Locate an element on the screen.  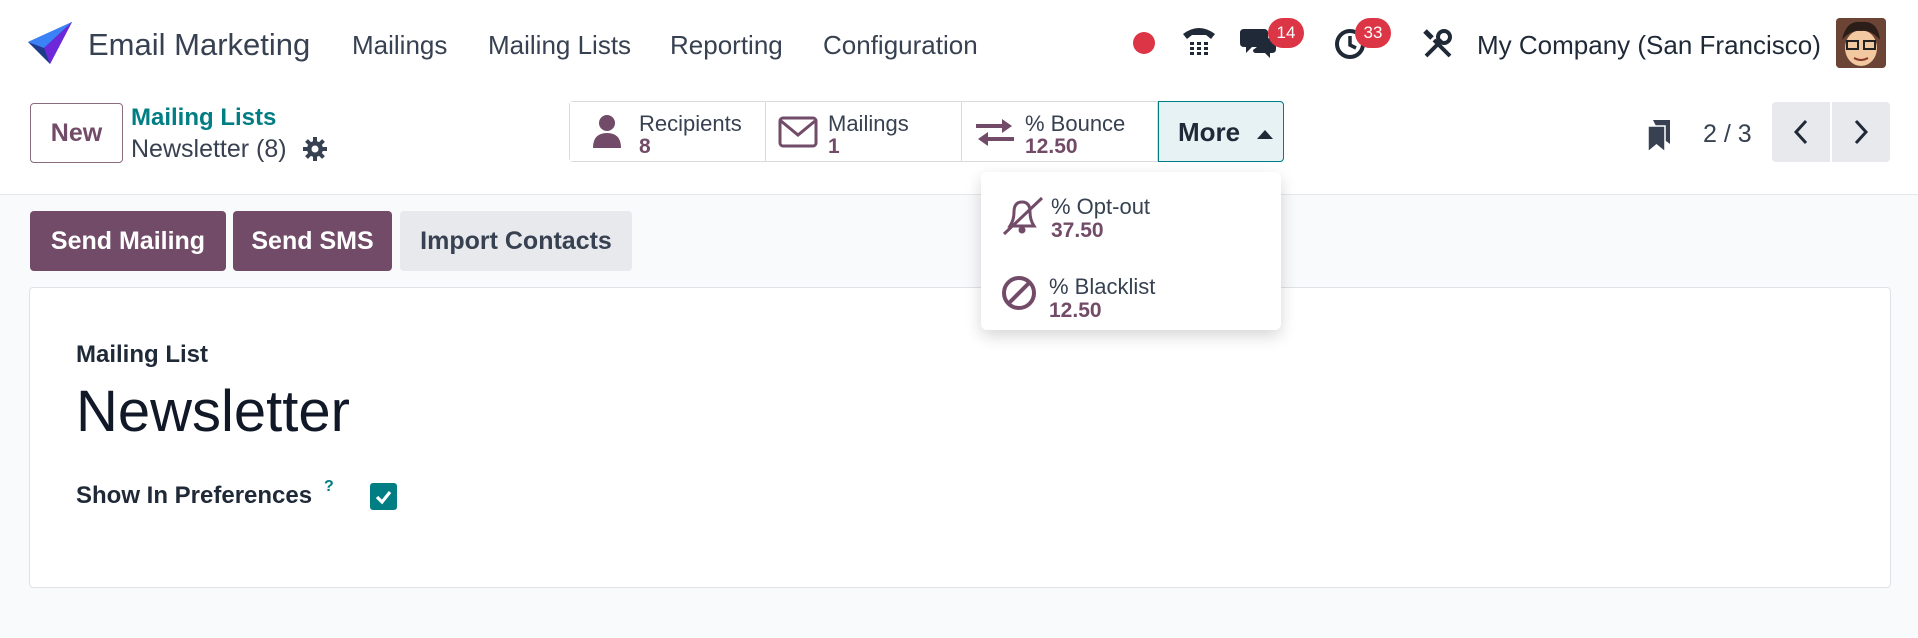
user-icon is located at coordinates (607, 131).